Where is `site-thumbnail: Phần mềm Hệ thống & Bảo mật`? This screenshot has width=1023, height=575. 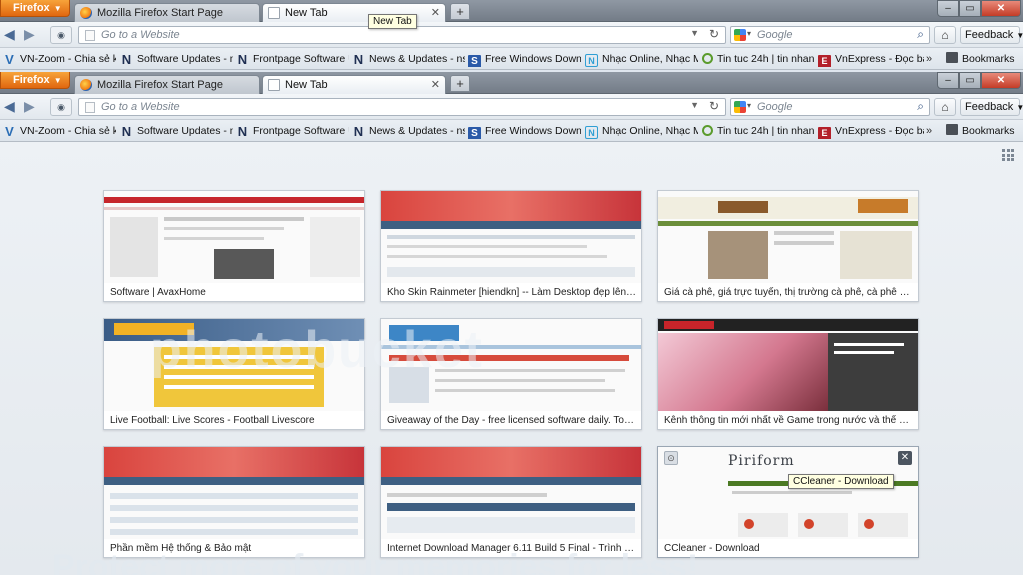
site-thumbnail: Phần mềm Hệ thống & Bảo mật is located at coordinates (234, 502).